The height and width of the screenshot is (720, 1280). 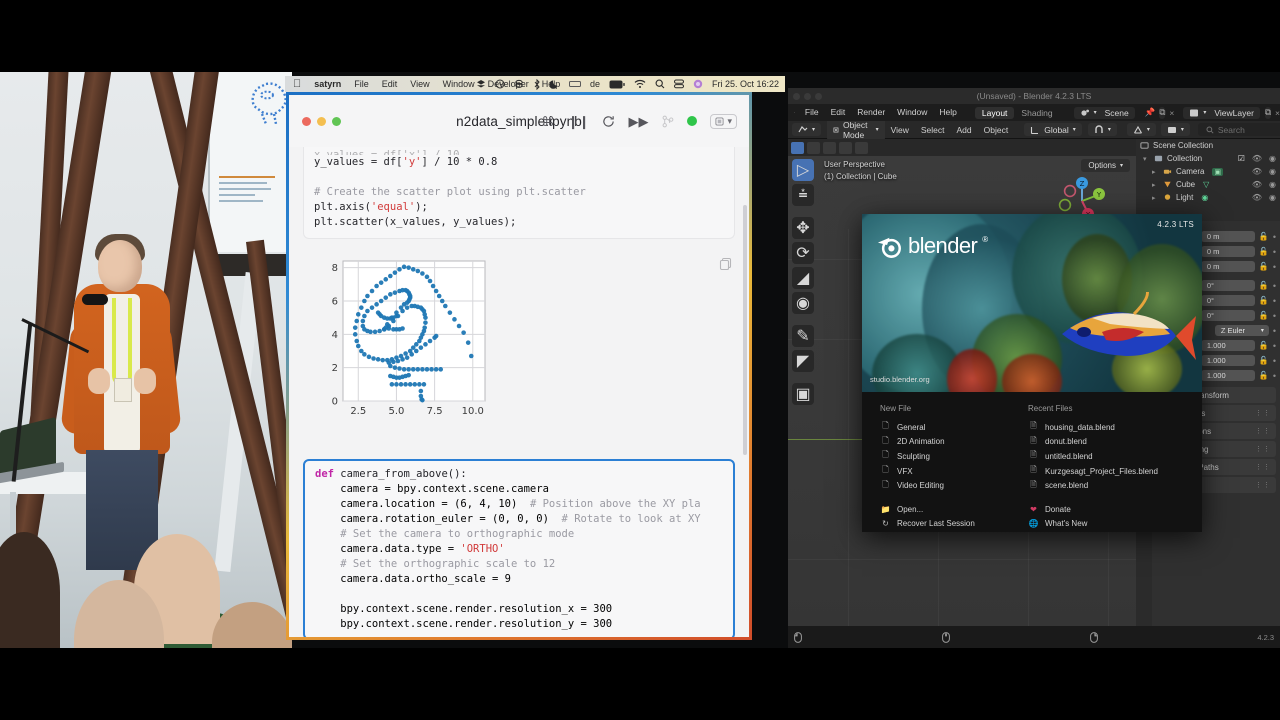 I want to click on notebook-scrollbar, so click(x=745, y=330).